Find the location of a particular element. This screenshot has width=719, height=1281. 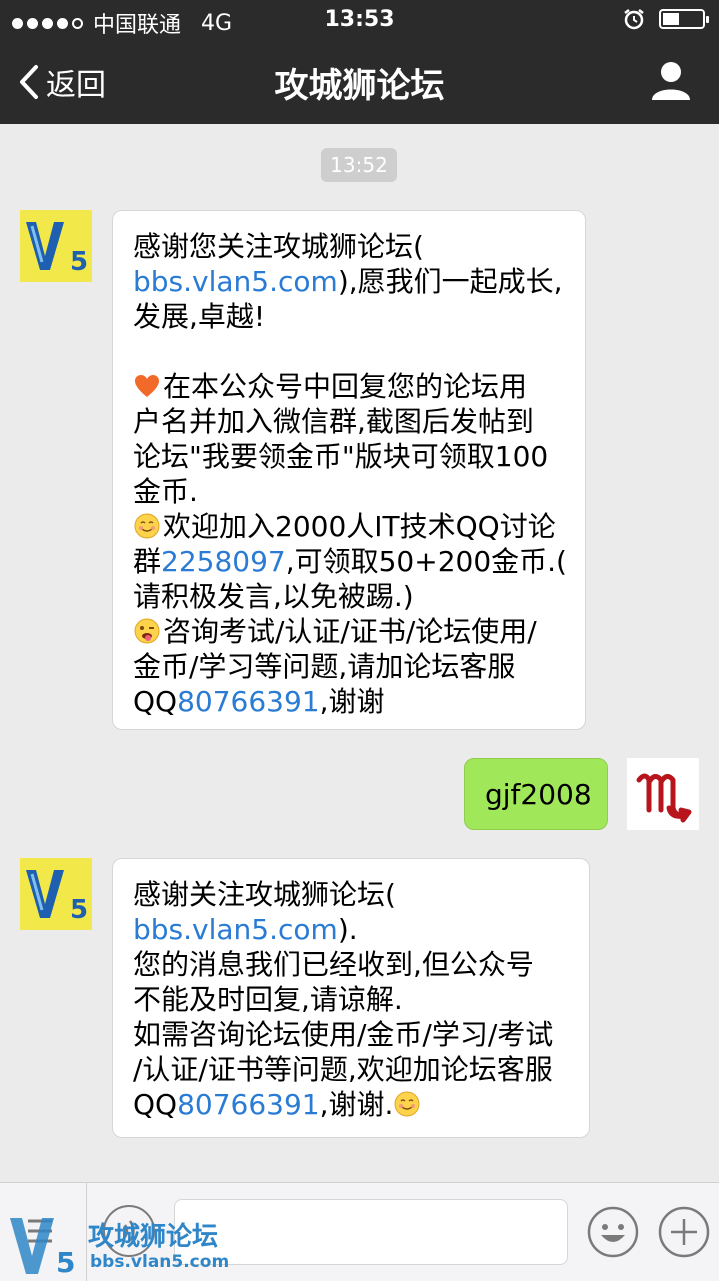

v5-logo-icon: 5 is located at coordinates (42, 1248).